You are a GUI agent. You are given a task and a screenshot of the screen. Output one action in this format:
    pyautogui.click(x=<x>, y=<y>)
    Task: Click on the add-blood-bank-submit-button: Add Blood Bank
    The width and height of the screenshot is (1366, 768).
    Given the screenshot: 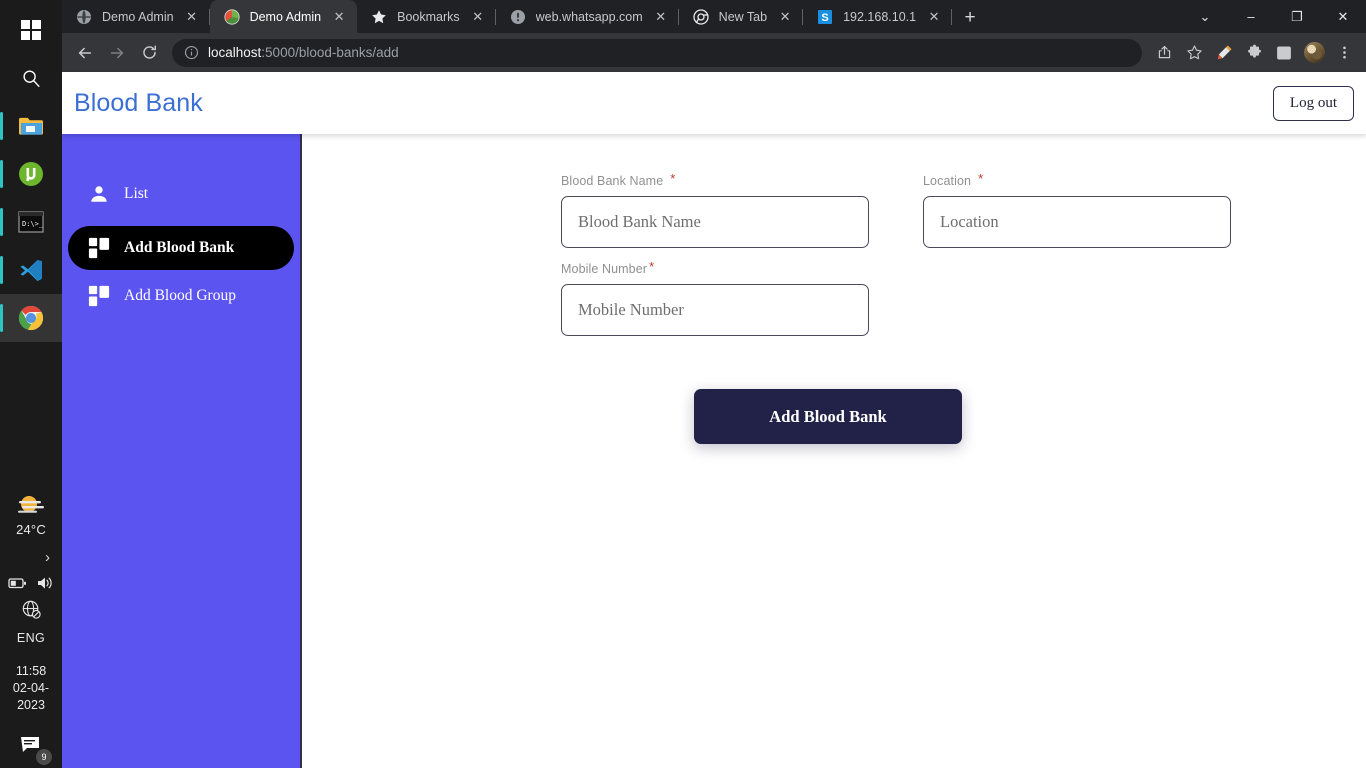 What is the action you would take?
    pyautogui.click(x=828, y=416)
    